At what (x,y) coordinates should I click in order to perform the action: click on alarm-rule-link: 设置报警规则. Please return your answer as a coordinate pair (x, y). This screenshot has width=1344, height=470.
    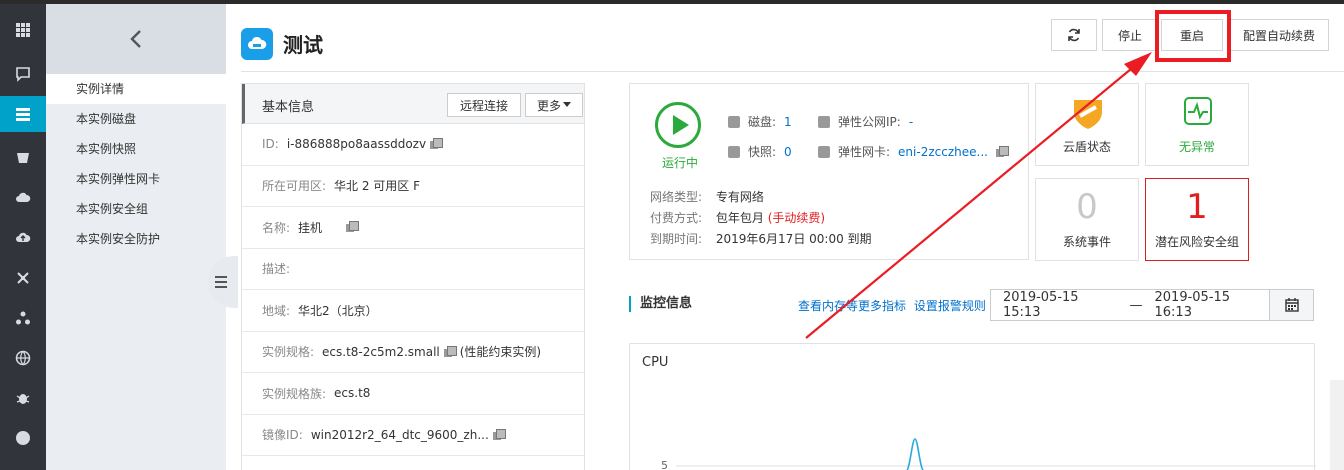
    Looking at the image, I should click on (950, 306).